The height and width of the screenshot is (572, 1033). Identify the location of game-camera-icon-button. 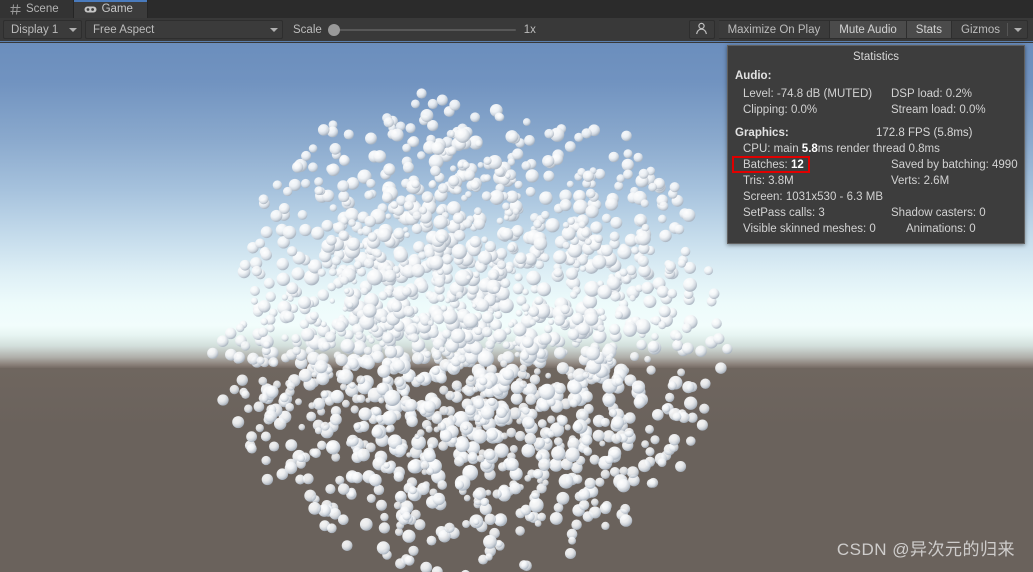
(701, 29).